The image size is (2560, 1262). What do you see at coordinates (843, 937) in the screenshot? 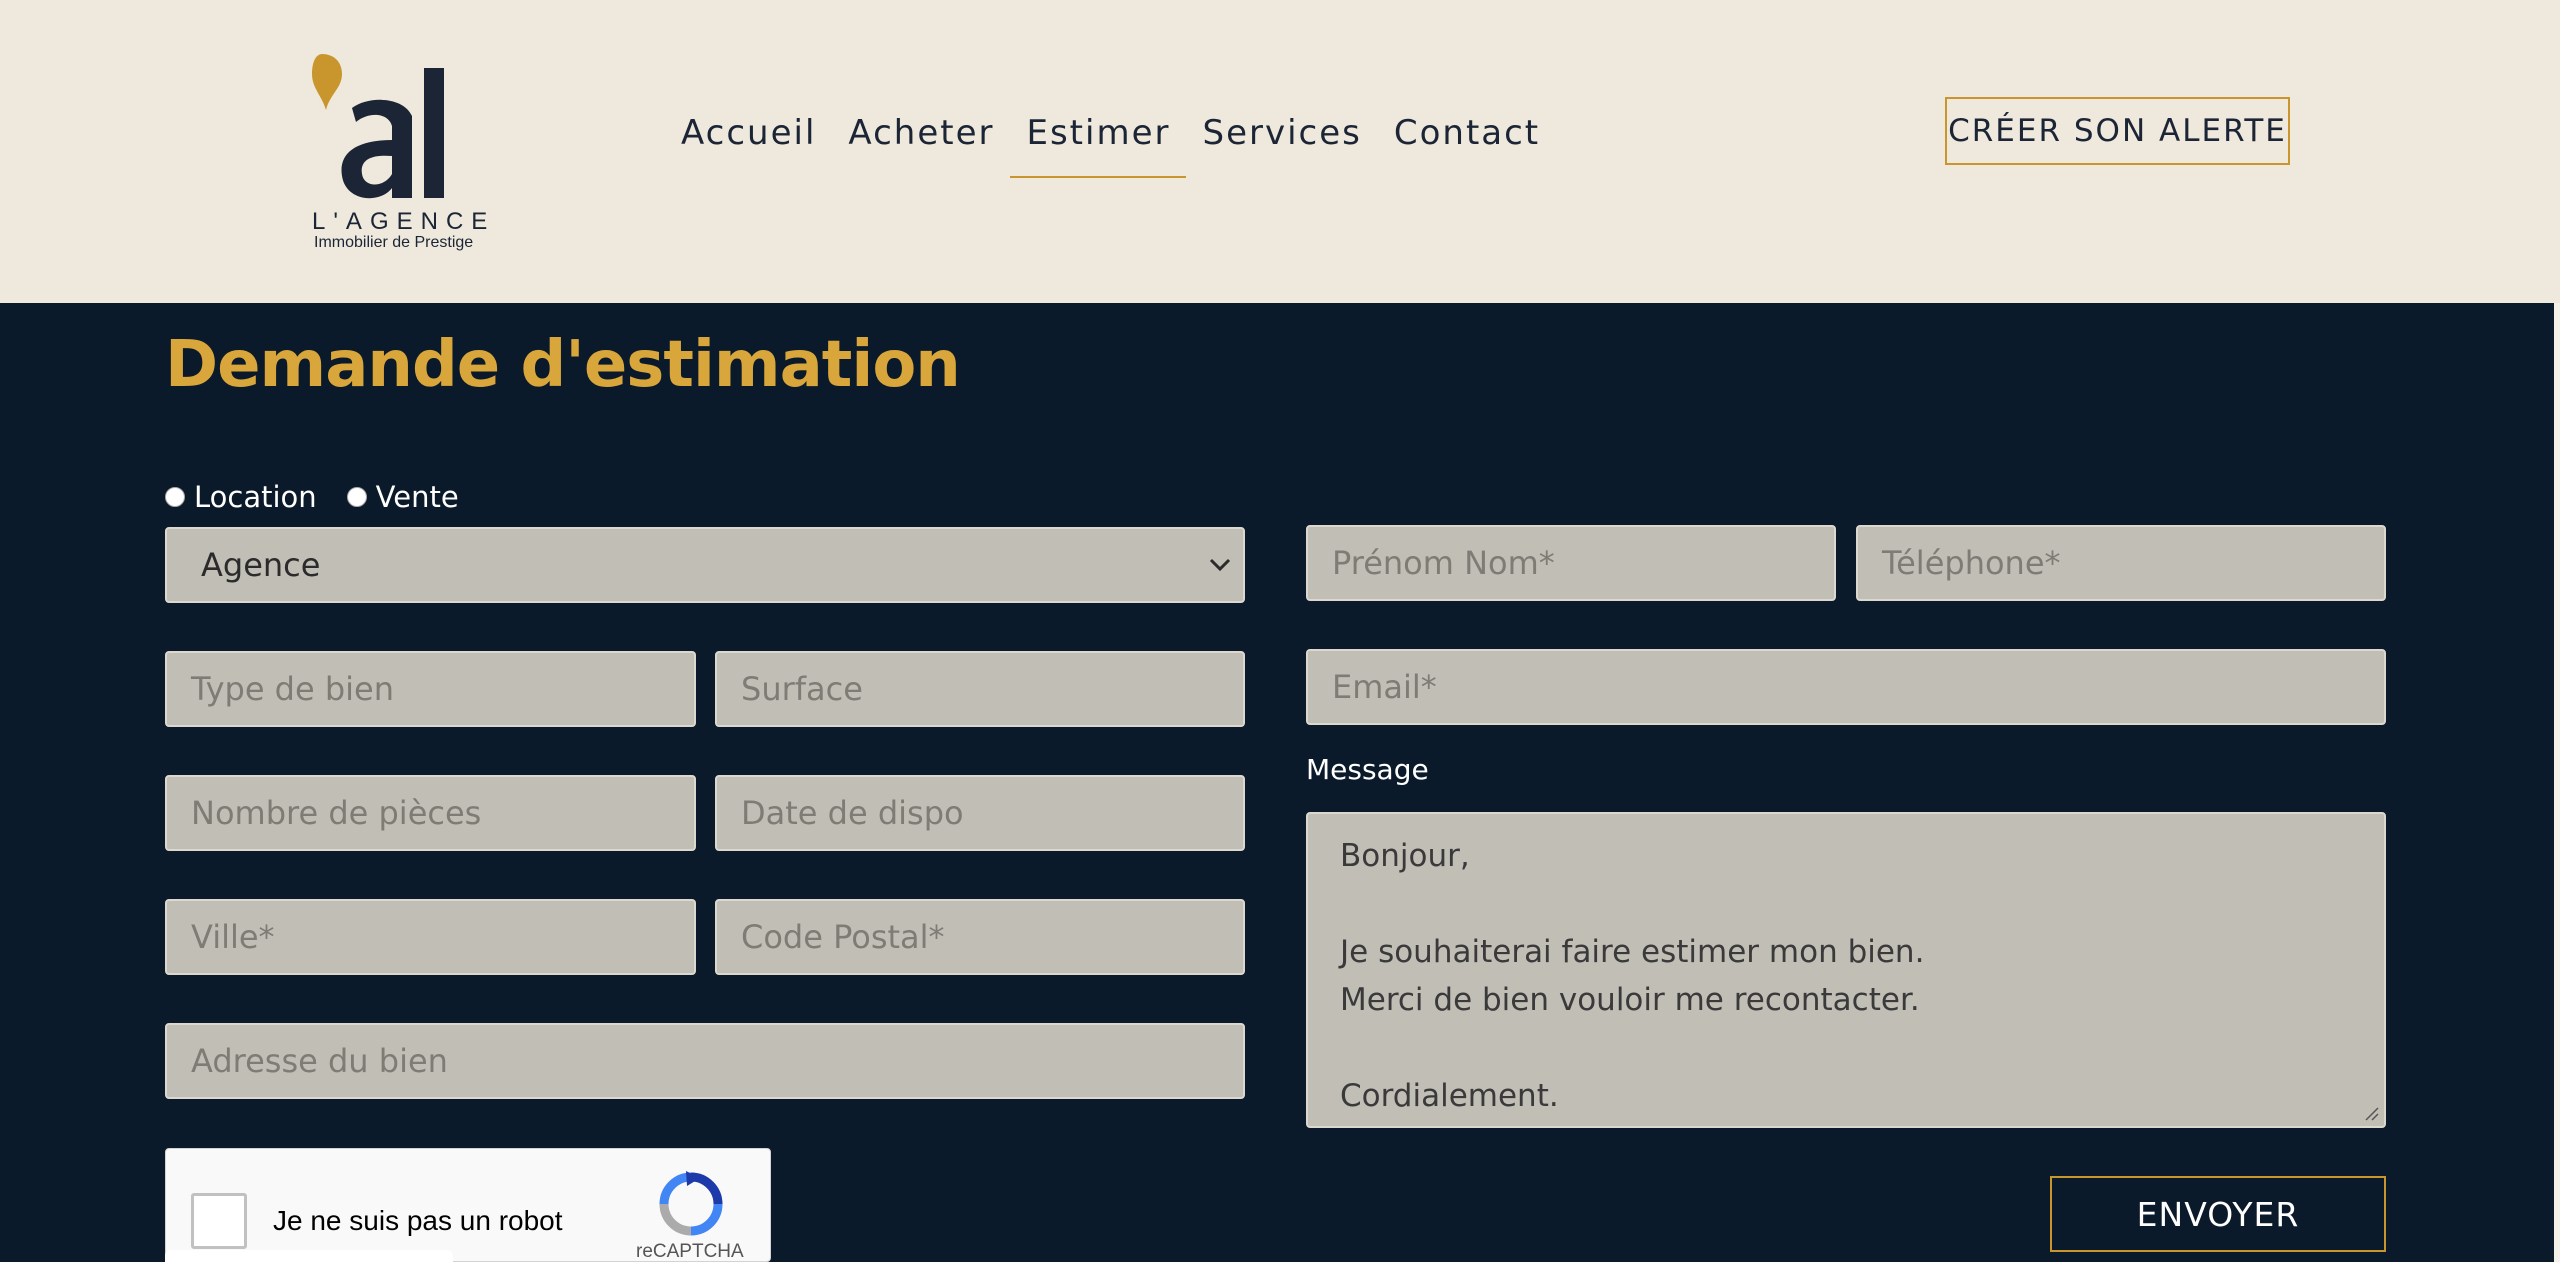
I see `postal-code-placeholder: Code Postal*` at bounding box center [843, 937].